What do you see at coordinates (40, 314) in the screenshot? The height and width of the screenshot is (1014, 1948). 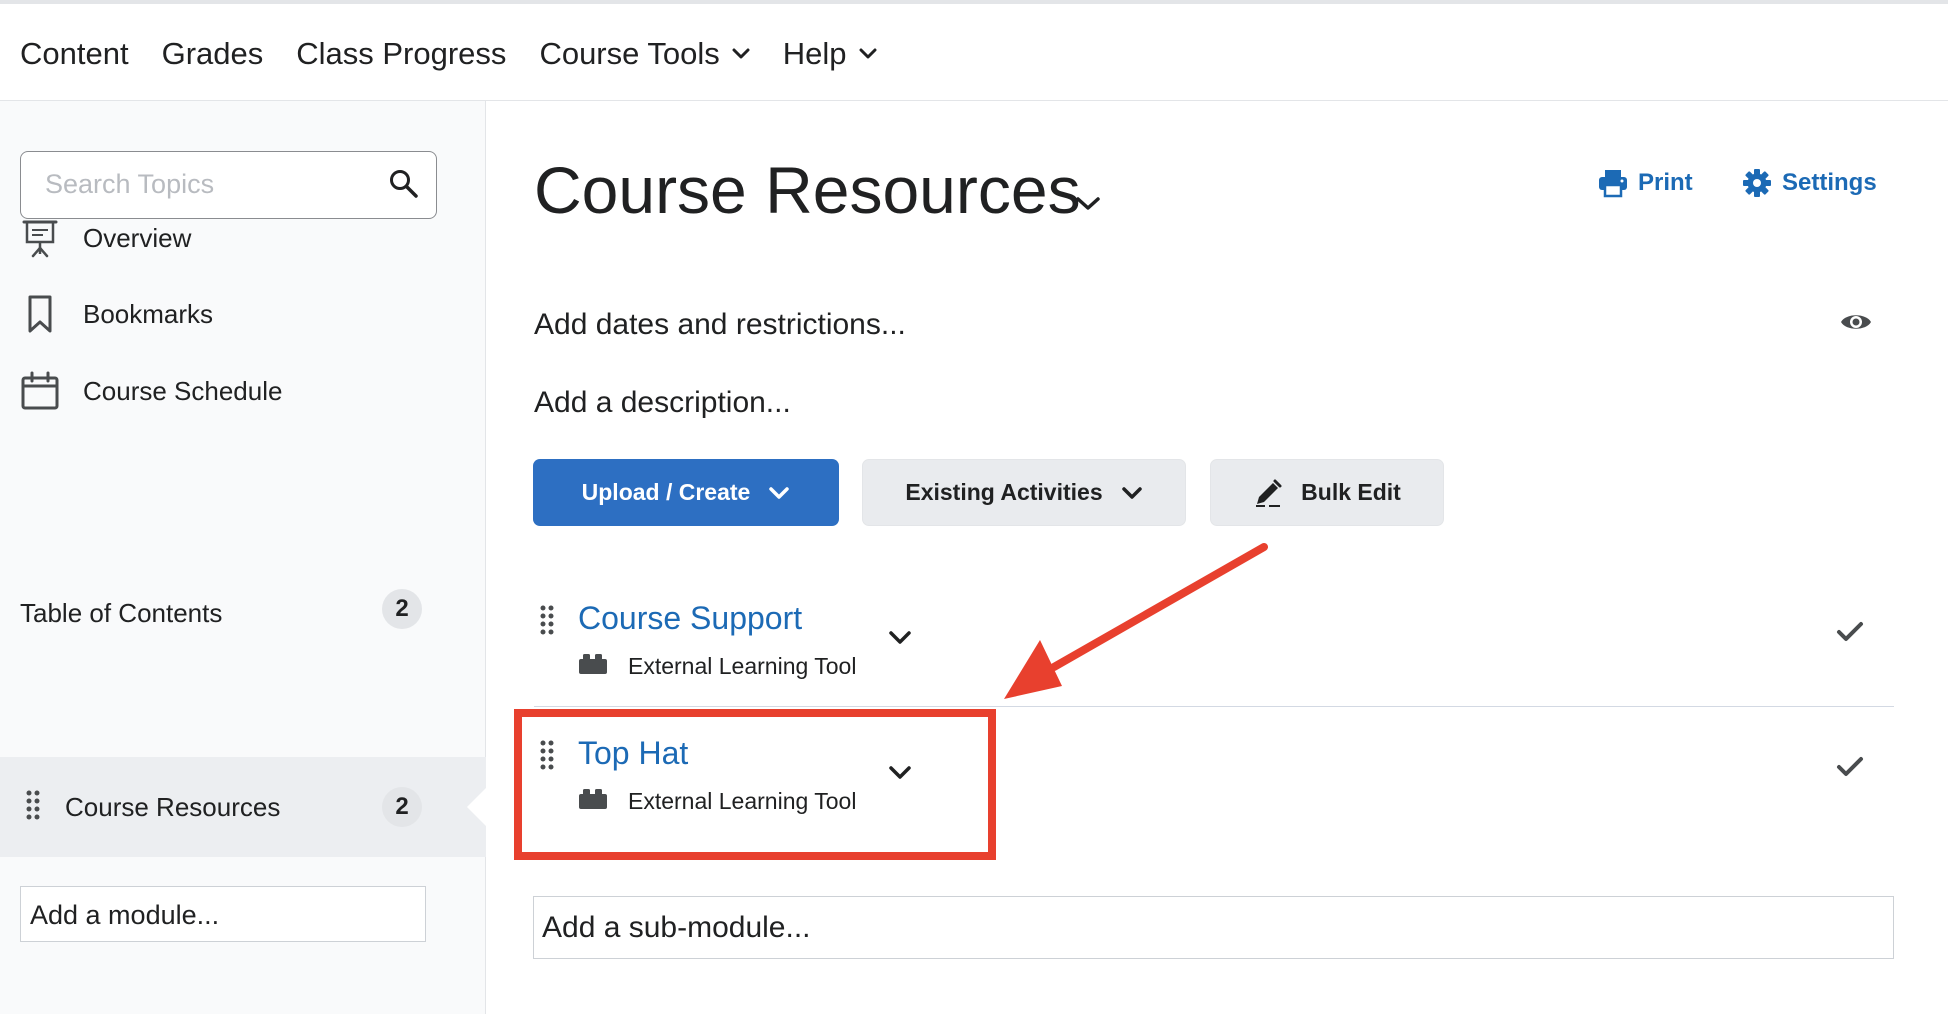 I see `bookmark-icon` at bounding box center [40, 314].